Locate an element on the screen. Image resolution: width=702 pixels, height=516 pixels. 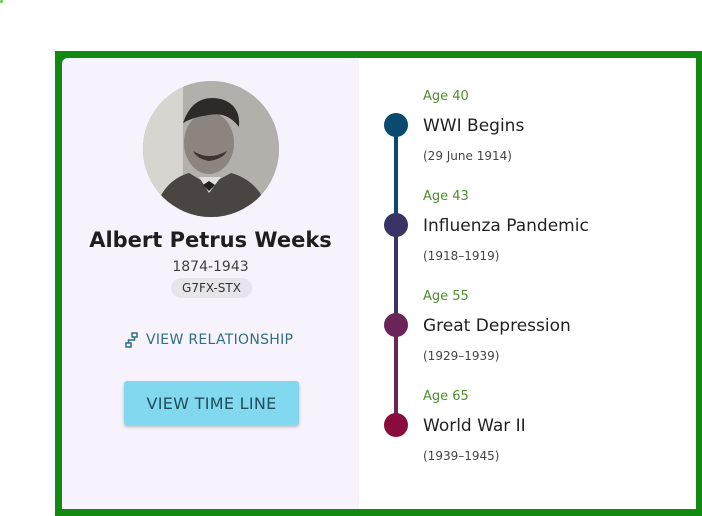
person-name: Albert Petrus Weeks is located at coordinates (210, 240).